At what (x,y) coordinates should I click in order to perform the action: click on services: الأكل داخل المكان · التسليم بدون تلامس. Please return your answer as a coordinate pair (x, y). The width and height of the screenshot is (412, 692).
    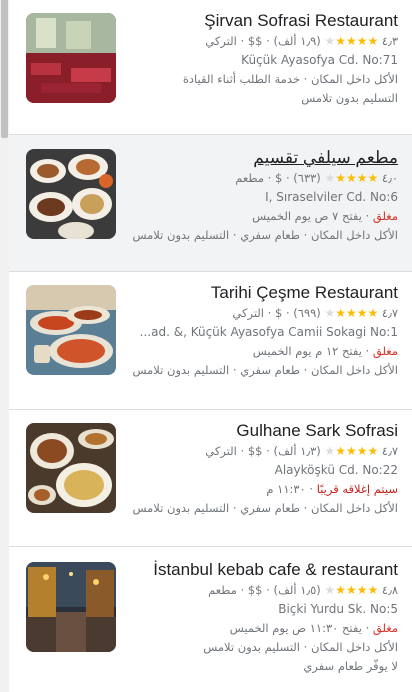
    Looking at the image, I should click on (300, 647).